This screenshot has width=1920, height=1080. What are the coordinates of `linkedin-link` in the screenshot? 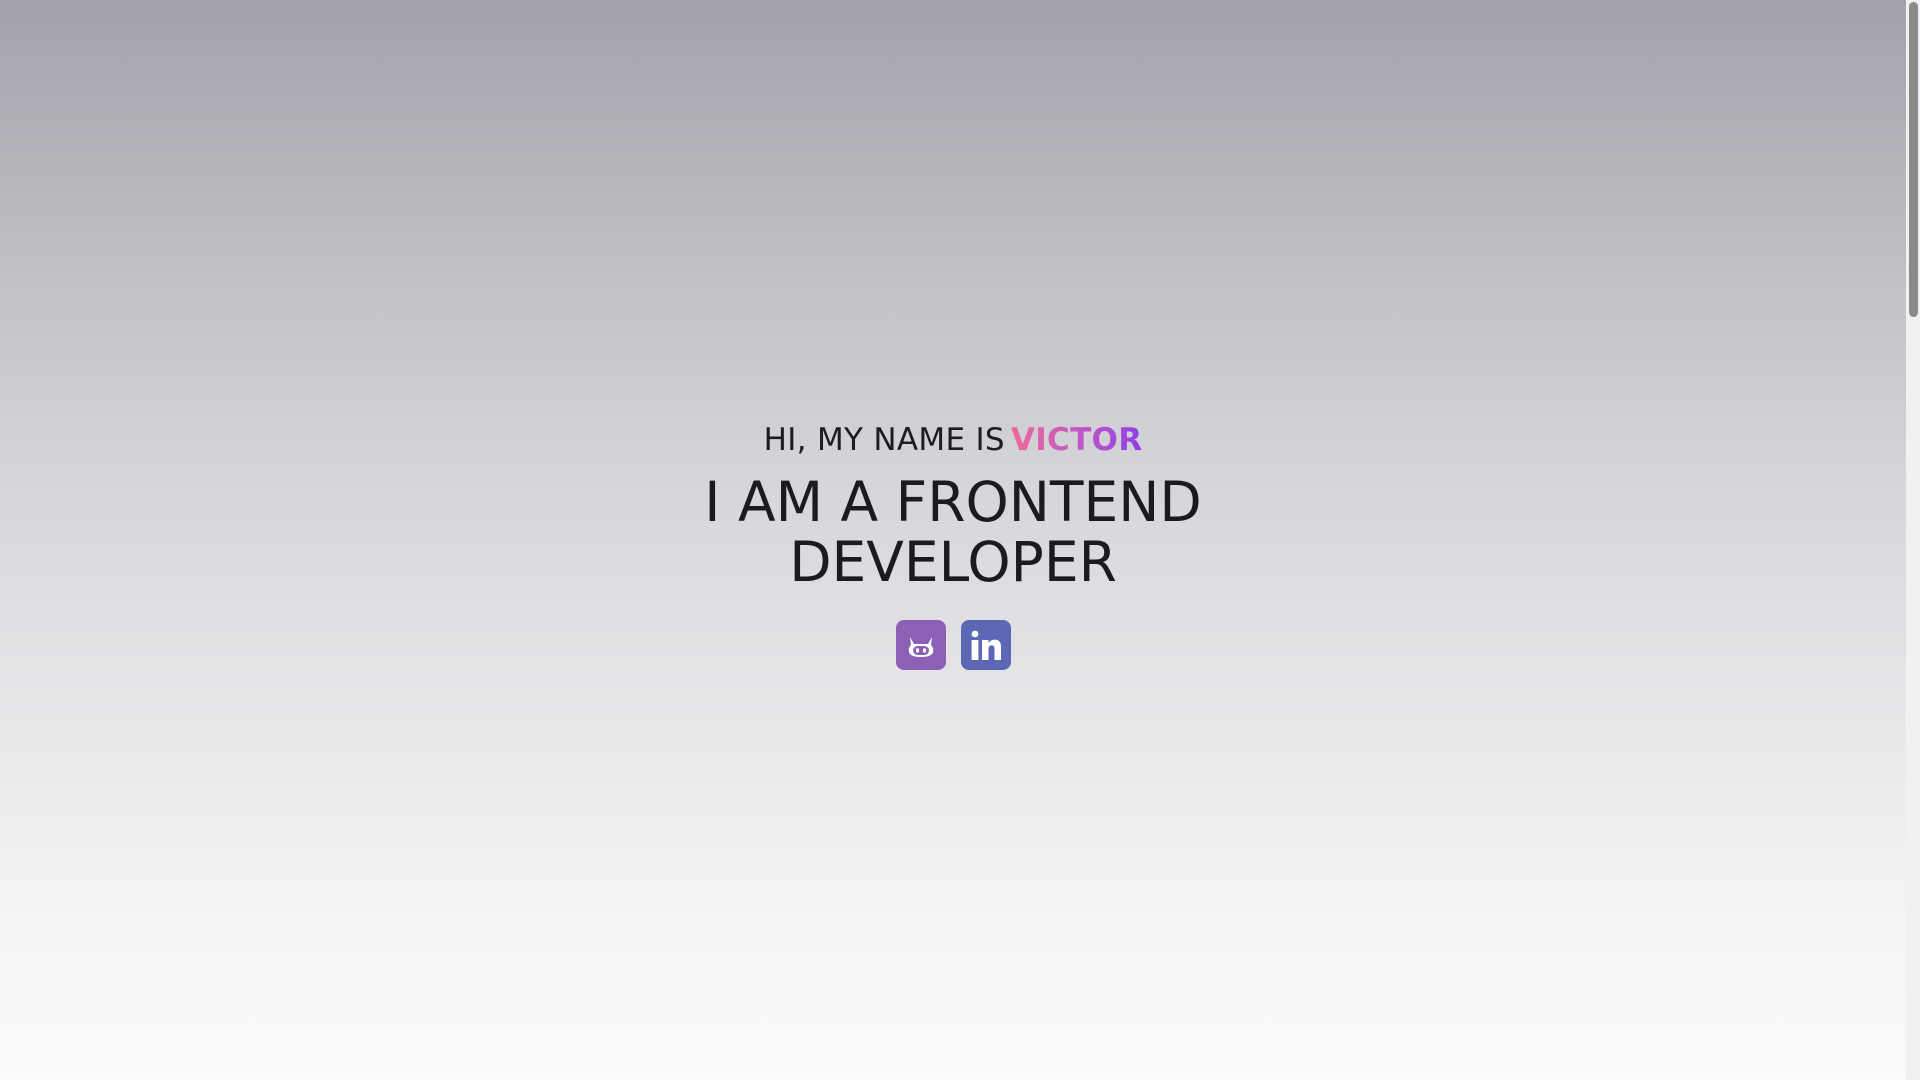 It's located at (985, 645).